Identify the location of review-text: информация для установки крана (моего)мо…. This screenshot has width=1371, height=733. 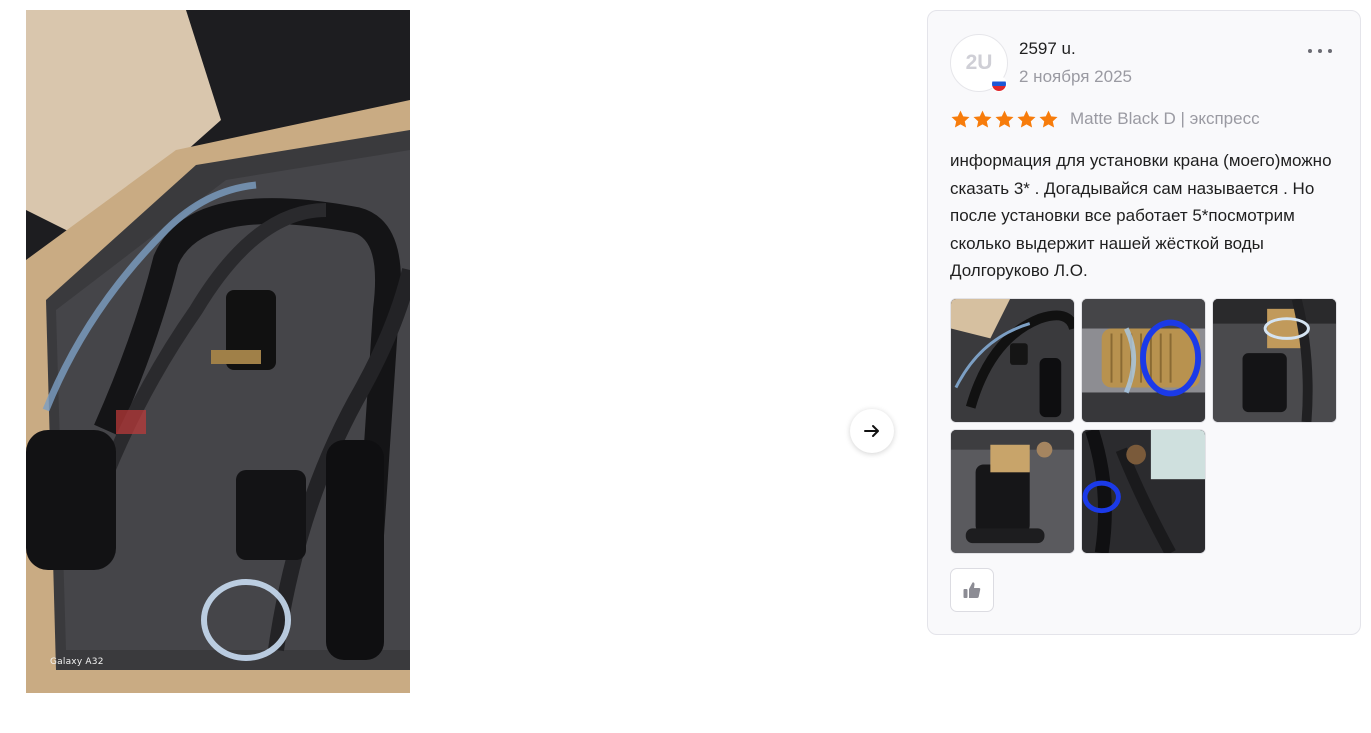
(1141, 215).